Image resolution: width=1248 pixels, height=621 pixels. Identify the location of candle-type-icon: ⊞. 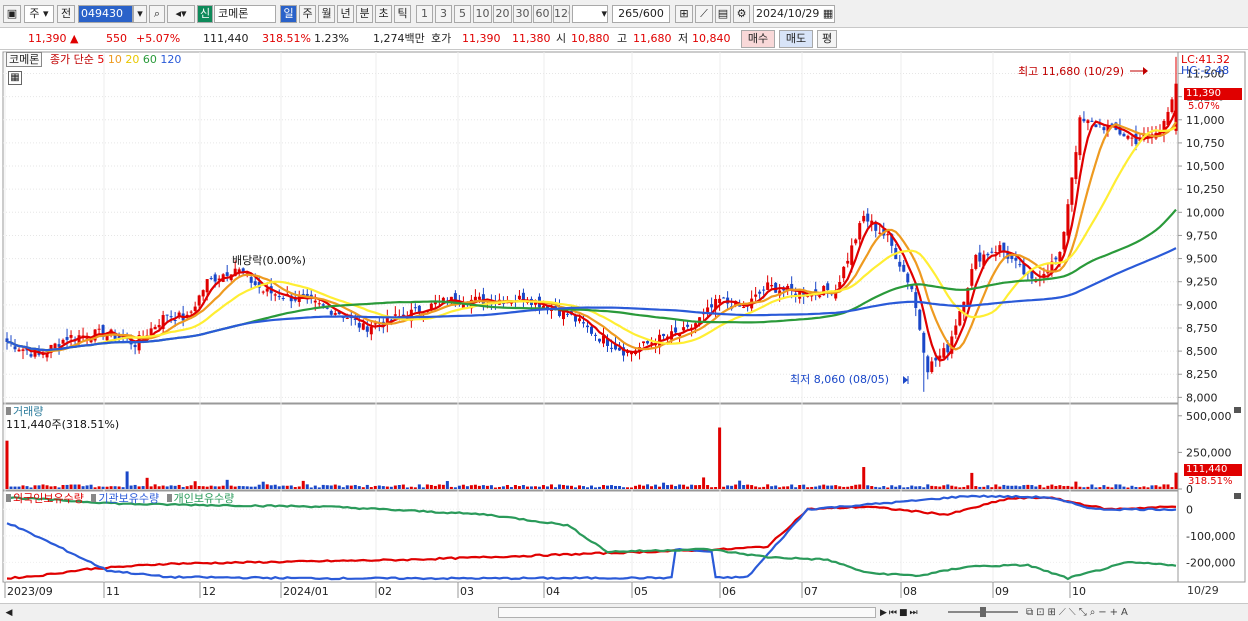
(684, 14).